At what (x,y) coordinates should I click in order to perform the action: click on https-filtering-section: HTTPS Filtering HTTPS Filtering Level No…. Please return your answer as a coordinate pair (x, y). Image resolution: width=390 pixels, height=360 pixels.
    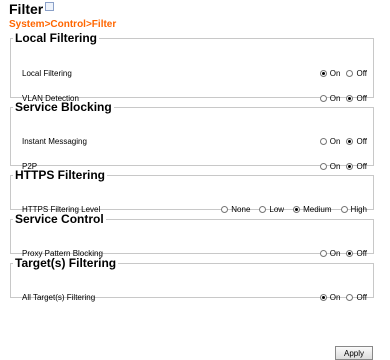
    Looking at the image, I should click on (192, 191).